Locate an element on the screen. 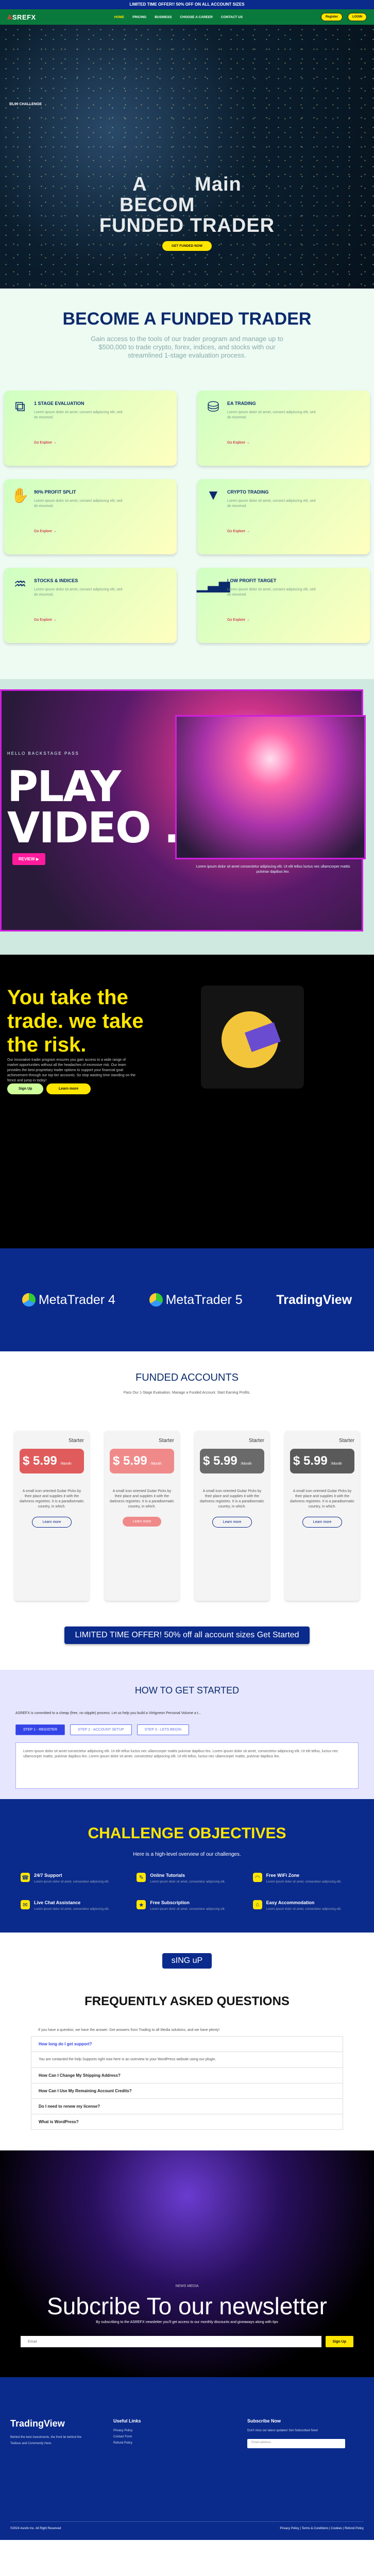 The height and width of the screenshot is (2576, 374). signup-banner: sING uP is located at coordinates (187, 1958).